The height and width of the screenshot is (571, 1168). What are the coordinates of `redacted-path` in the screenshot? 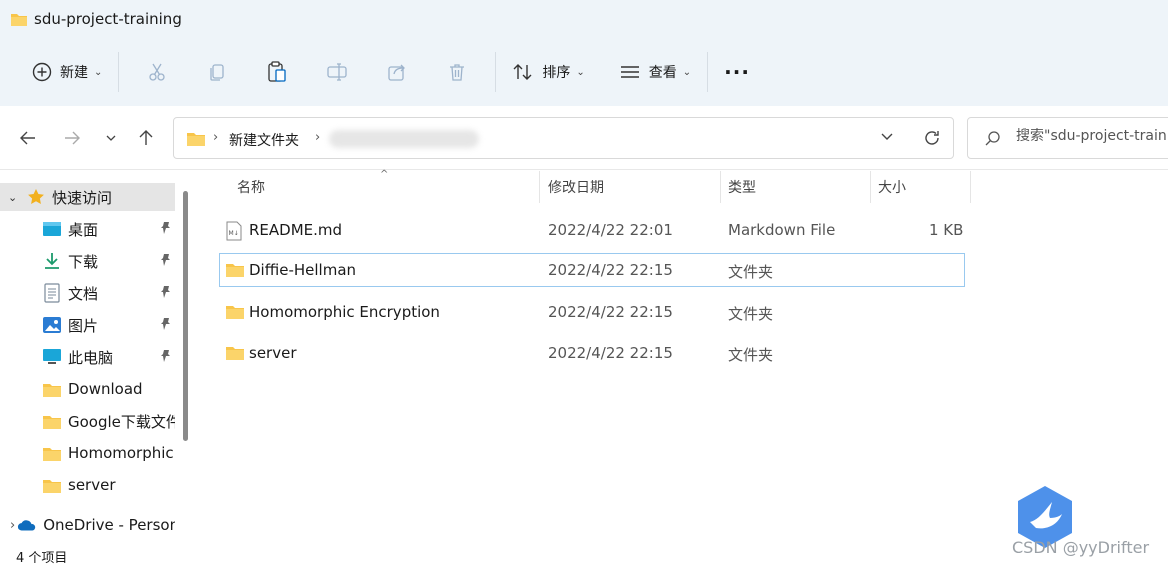 It's located at (404, 139).